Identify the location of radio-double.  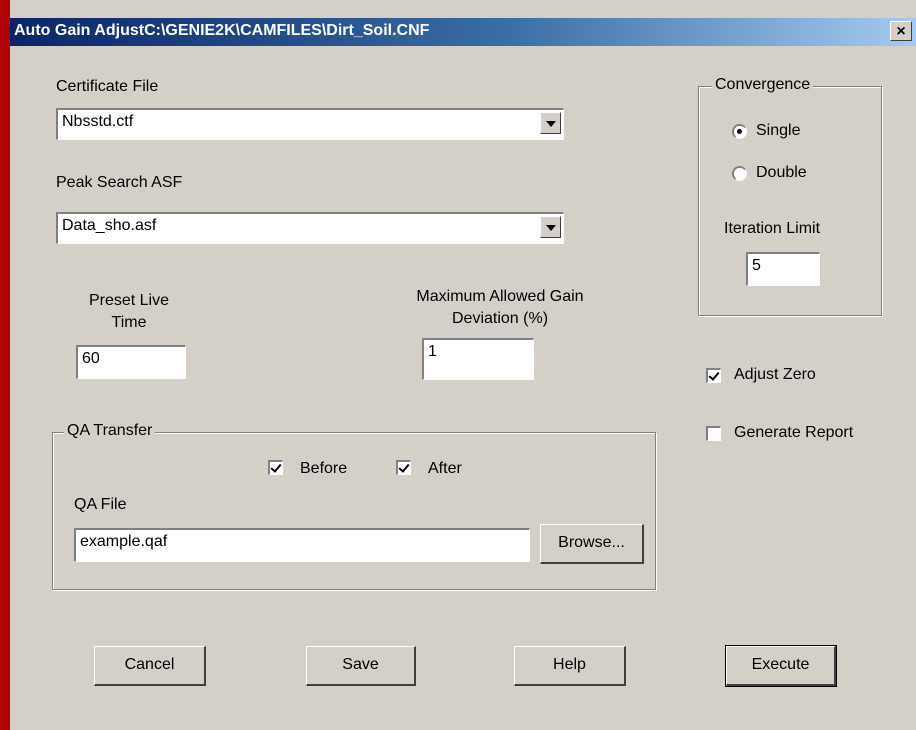
(739, 173).